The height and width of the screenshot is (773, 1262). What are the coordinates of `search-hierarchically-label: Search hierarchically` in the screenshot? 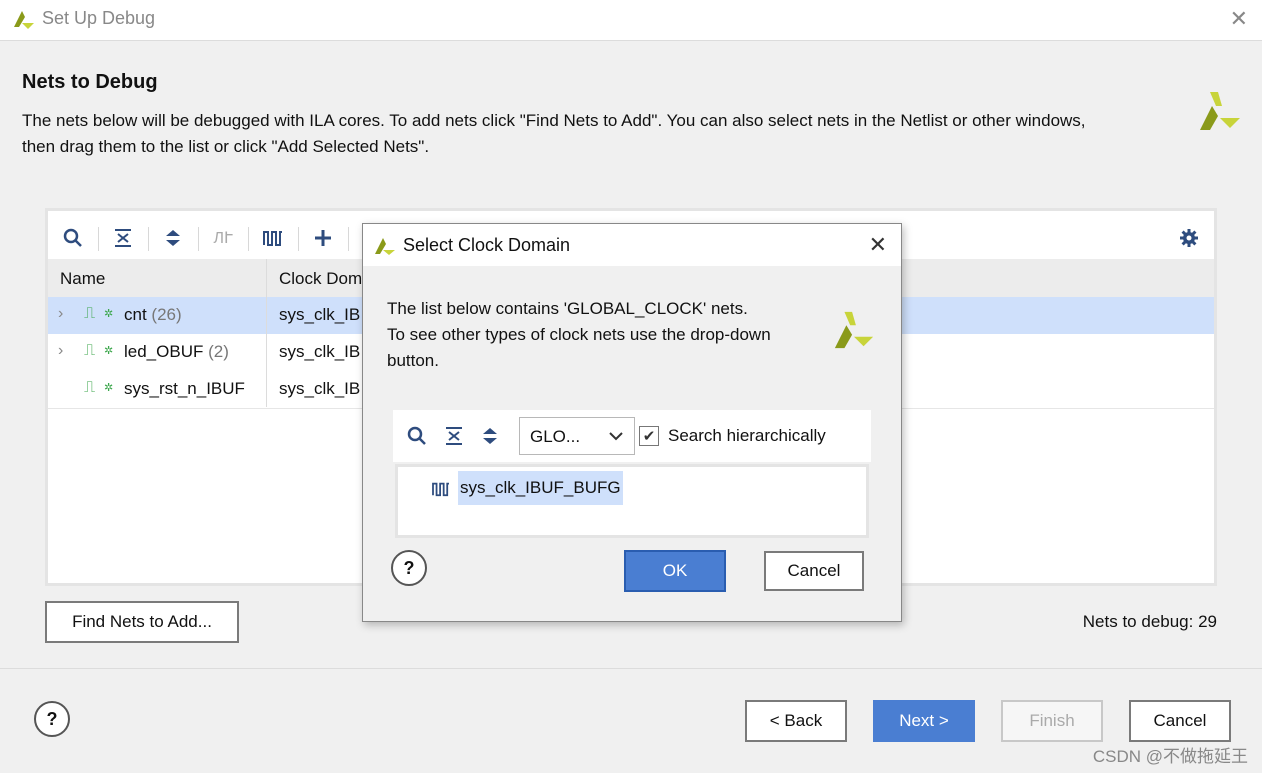 It's located at (747, 436).